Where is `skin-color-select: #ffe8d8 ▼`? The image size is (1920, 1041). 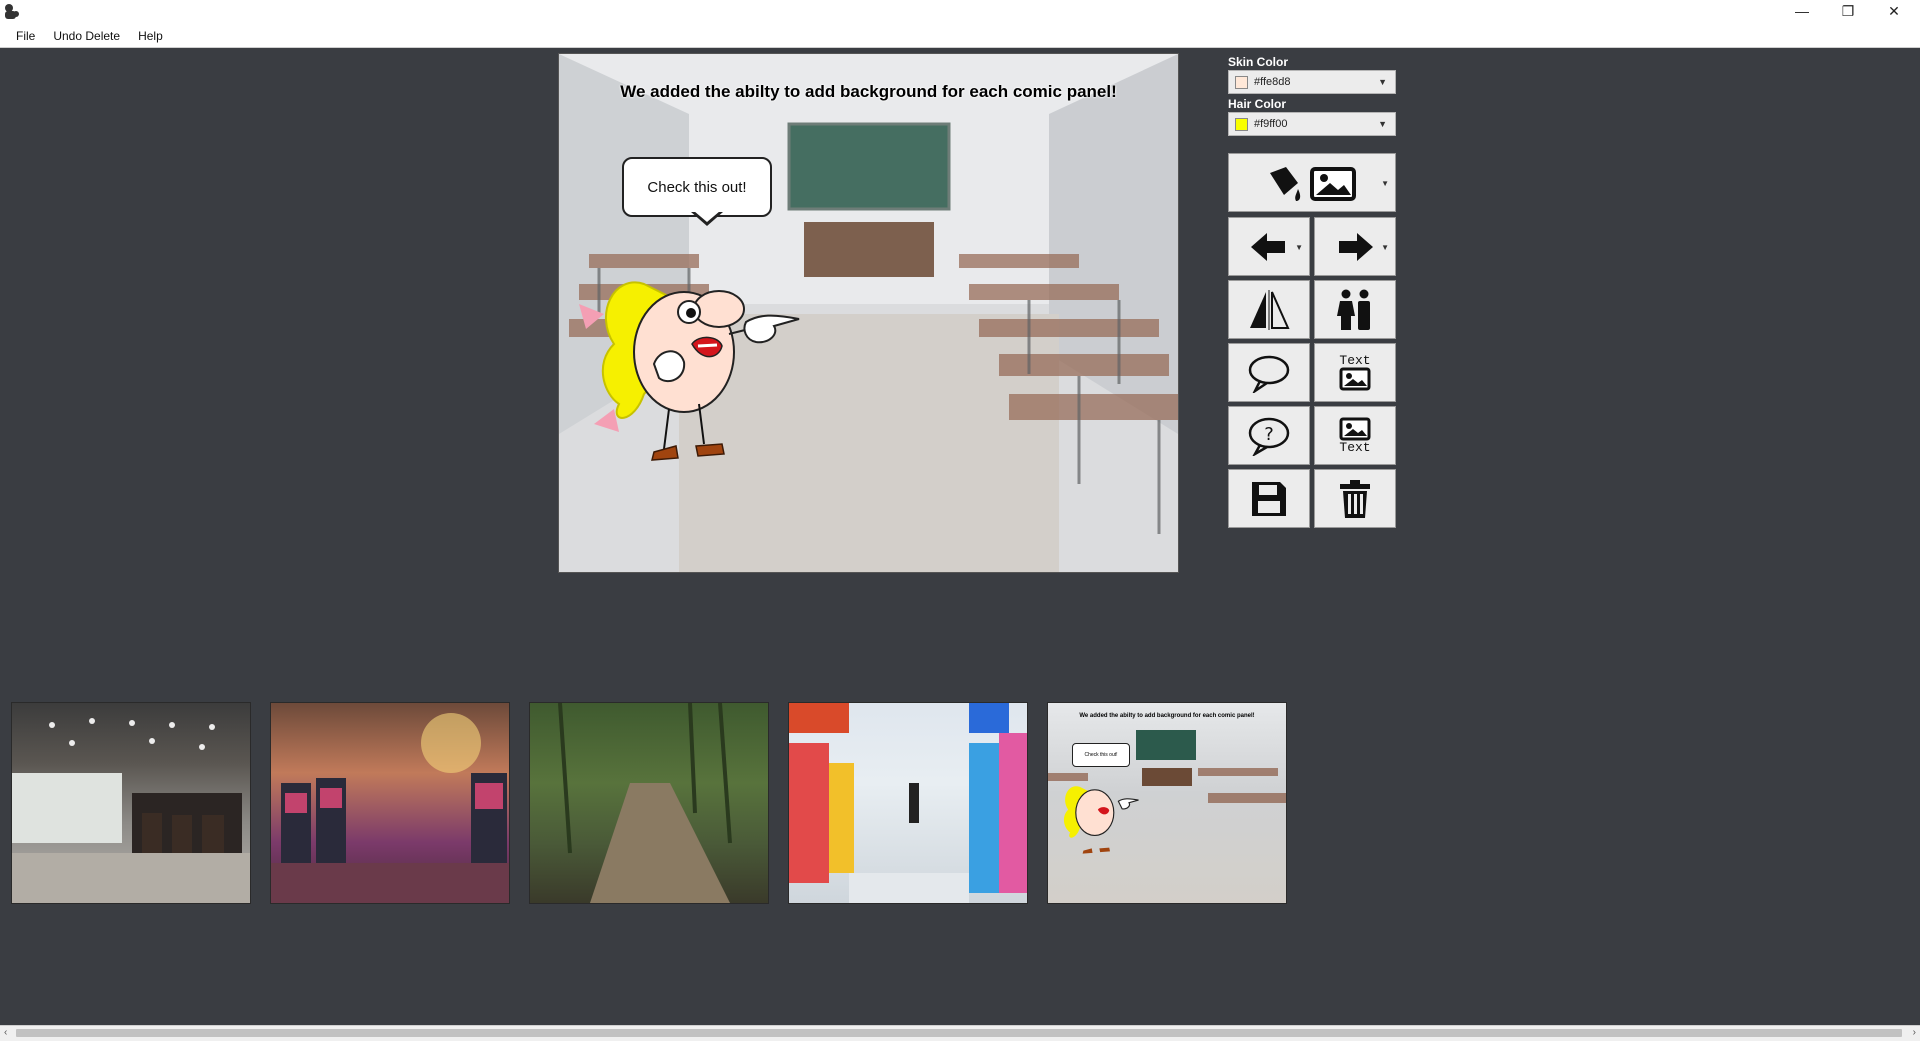 skin-color-select: #ffe8d8 ▼ is located at coordinates (1312, 82).